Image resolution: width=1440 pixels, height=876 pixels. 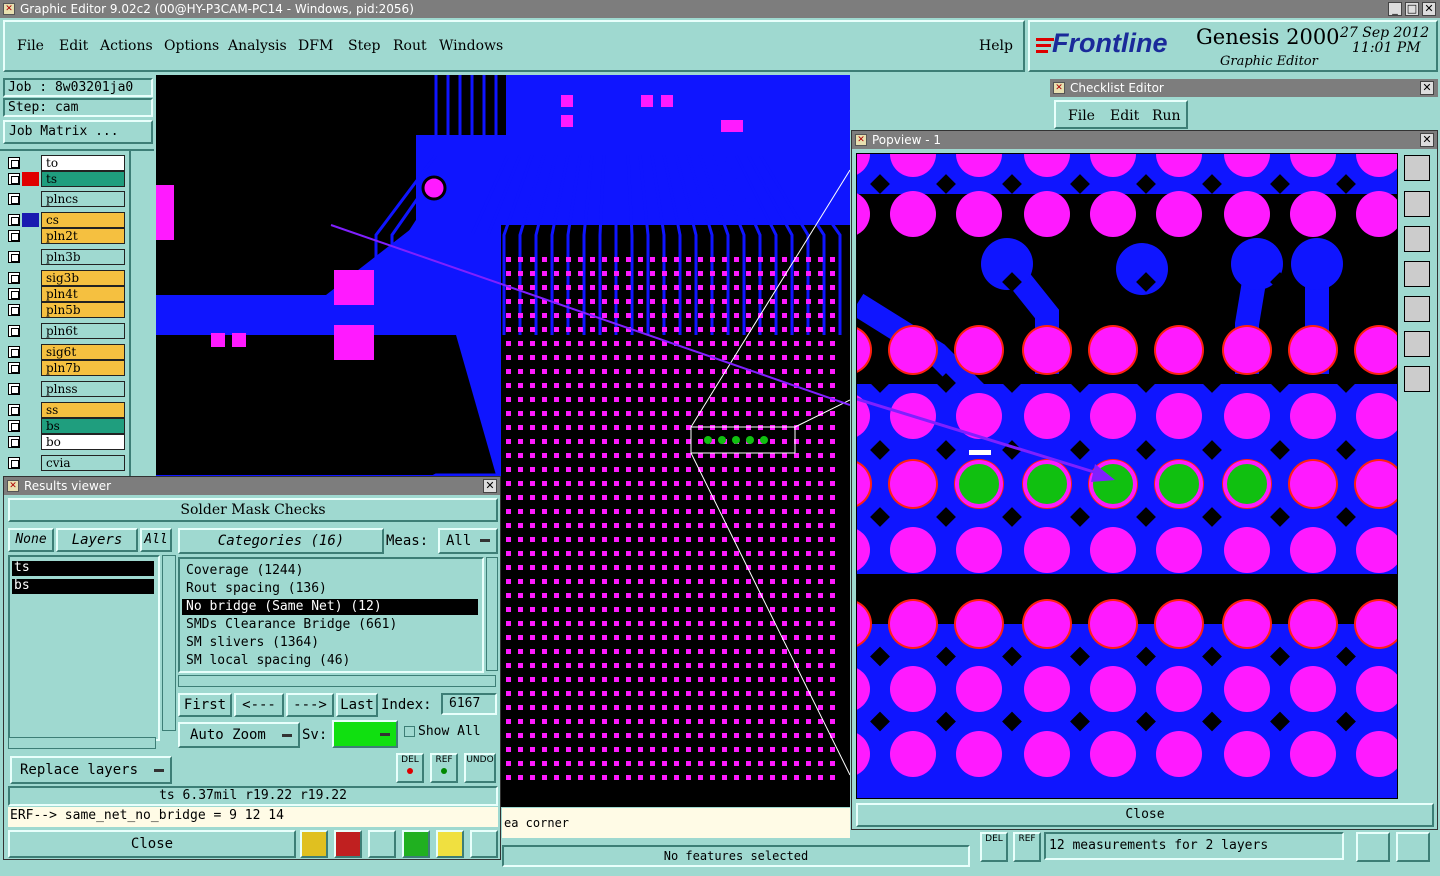 I want to click on results-close-icon: ✕, so click(x=490, y=486).